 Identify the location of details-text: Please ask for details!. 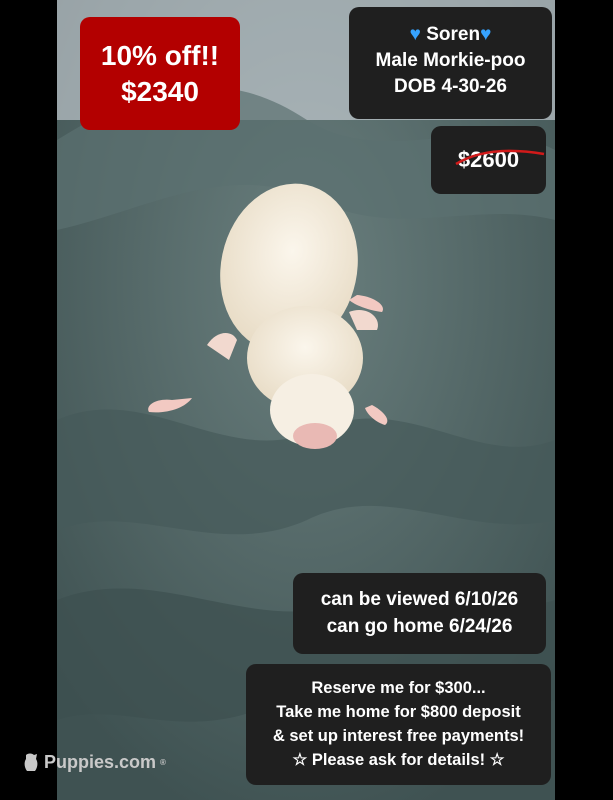
(398, 760).